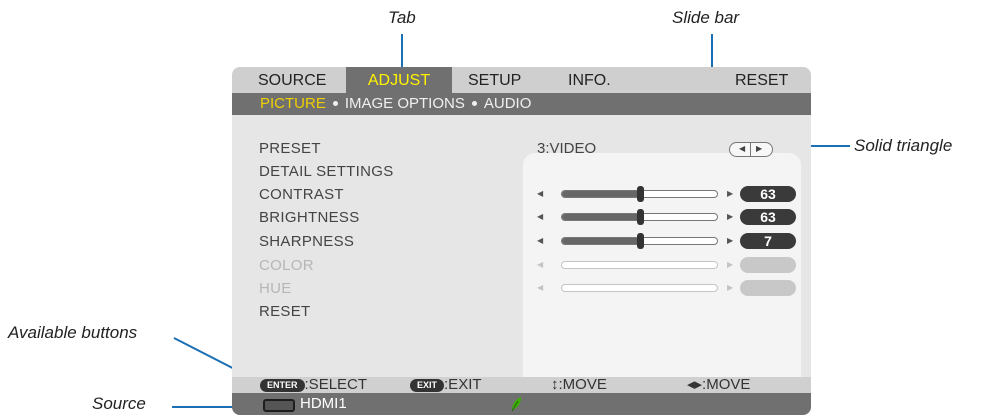 The width and height of the screenshot is (981, 420). Describe the element at coordinates (73, 332) in the screenshot. I see `callout-available-buttons: Available buttons` at that location.